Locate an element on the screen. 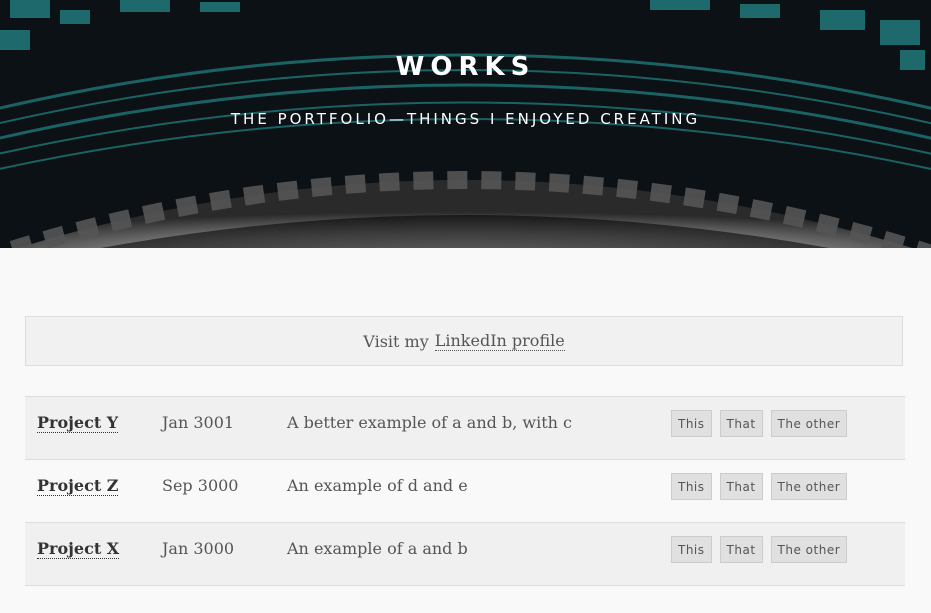 This screenshot has width=931, height=613. project-link: Project Y is located at coordinates (78, 423).